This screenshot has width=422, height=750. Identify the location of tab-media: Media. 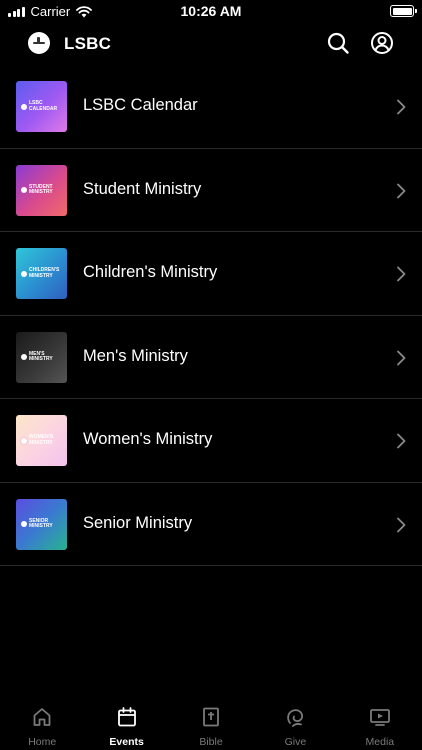
(380, 725).